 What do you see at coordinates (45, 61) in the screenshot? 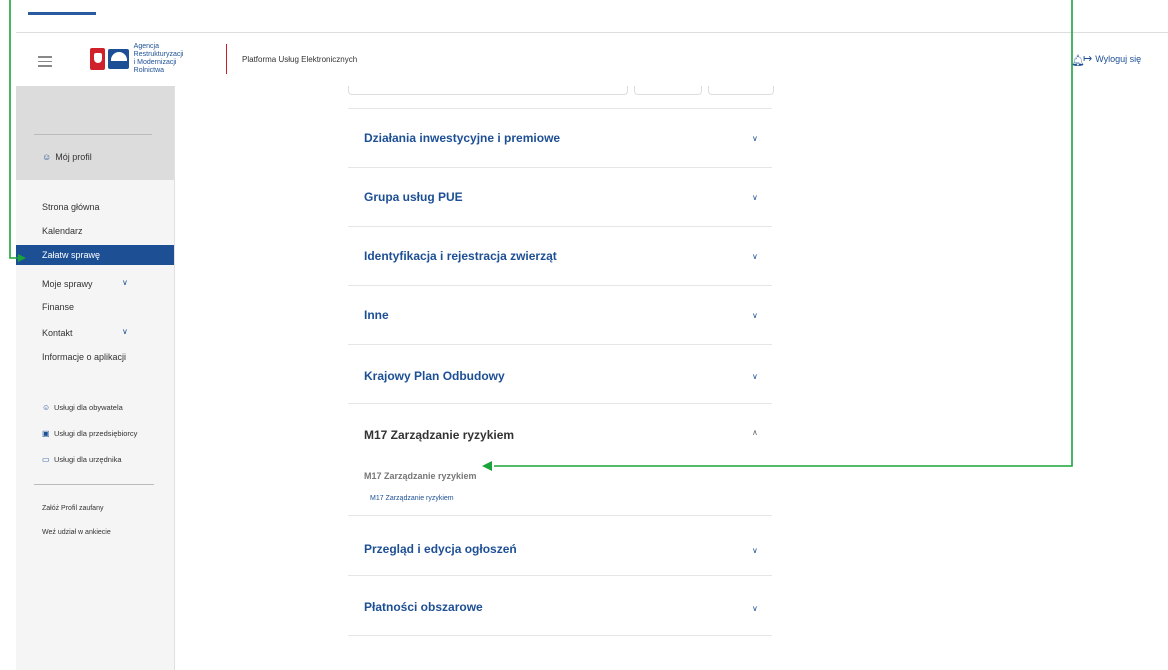
I see `hamburger-icon` at bounding box center [45, 61].